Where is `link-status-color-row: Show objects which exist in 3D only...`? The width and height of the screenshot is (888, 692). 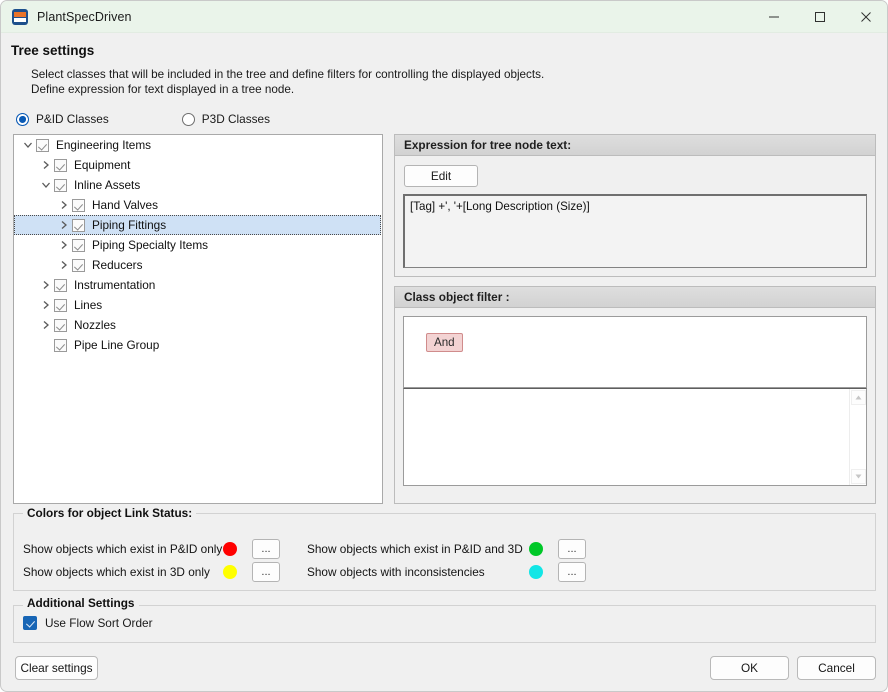
link-status-color-row: Show objects which exist in 3D only... is located at coordinates (151, 572).